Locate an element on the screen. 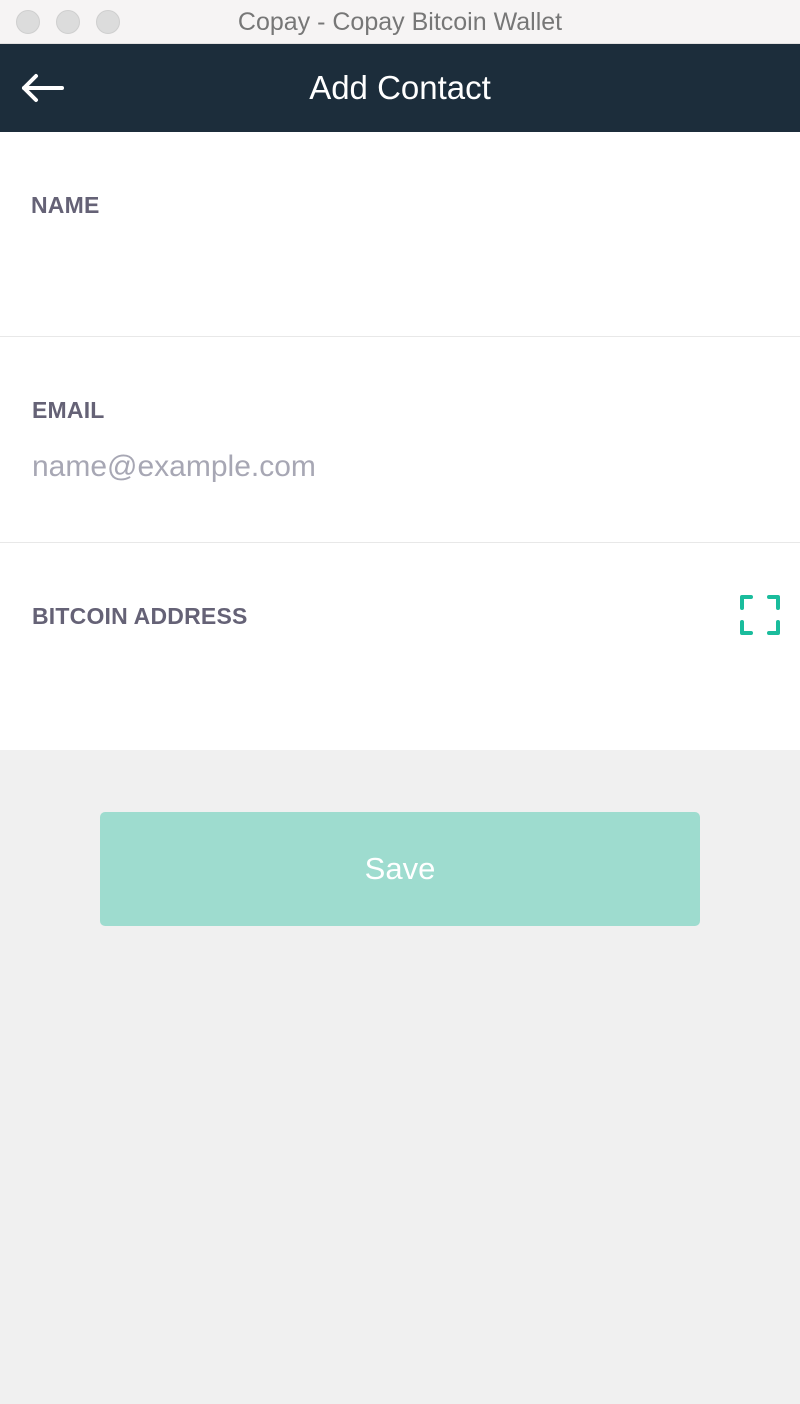  scan-qr-button is located at coordinates (760, 615).